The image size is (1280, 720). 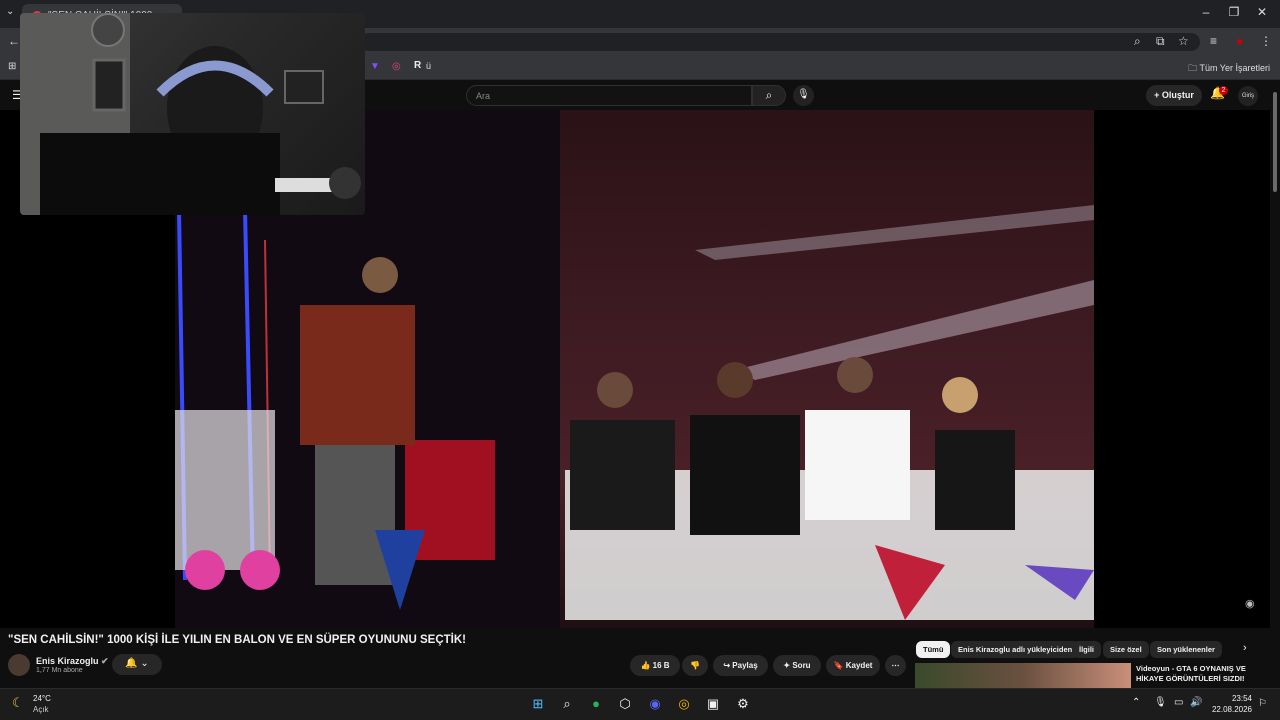 What do you see at coordinates (1239, 41) in the screenshot?
I see `extension-icon: ●` at bounding box center [1239, 41].